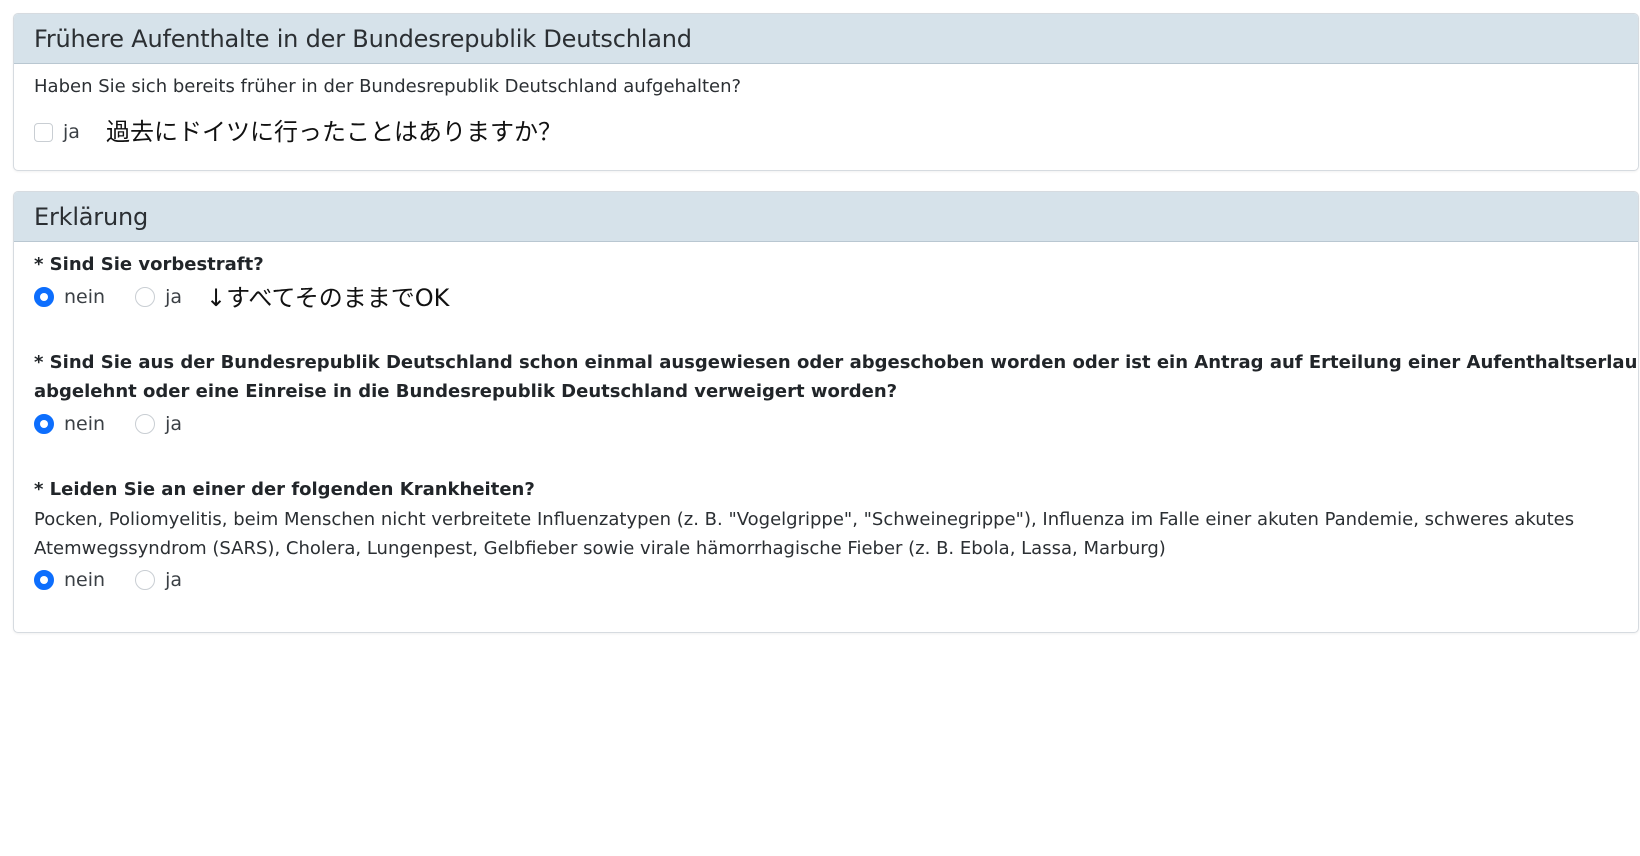 The height and width of the screenshot is (856, 1640). I want to click on q1-options: nein ja, so click(108, 297).